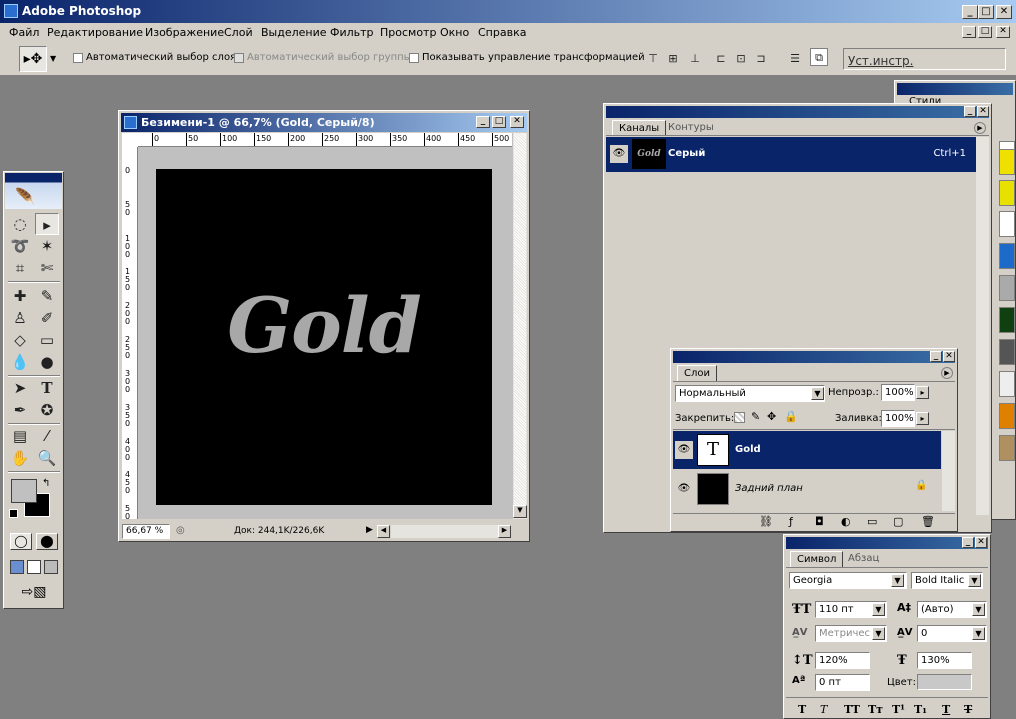 The image size is (1016, 719). Describe the element at coordinates (936, 356) in the screenshot. I see `layers-minimize-button: _` at that location.